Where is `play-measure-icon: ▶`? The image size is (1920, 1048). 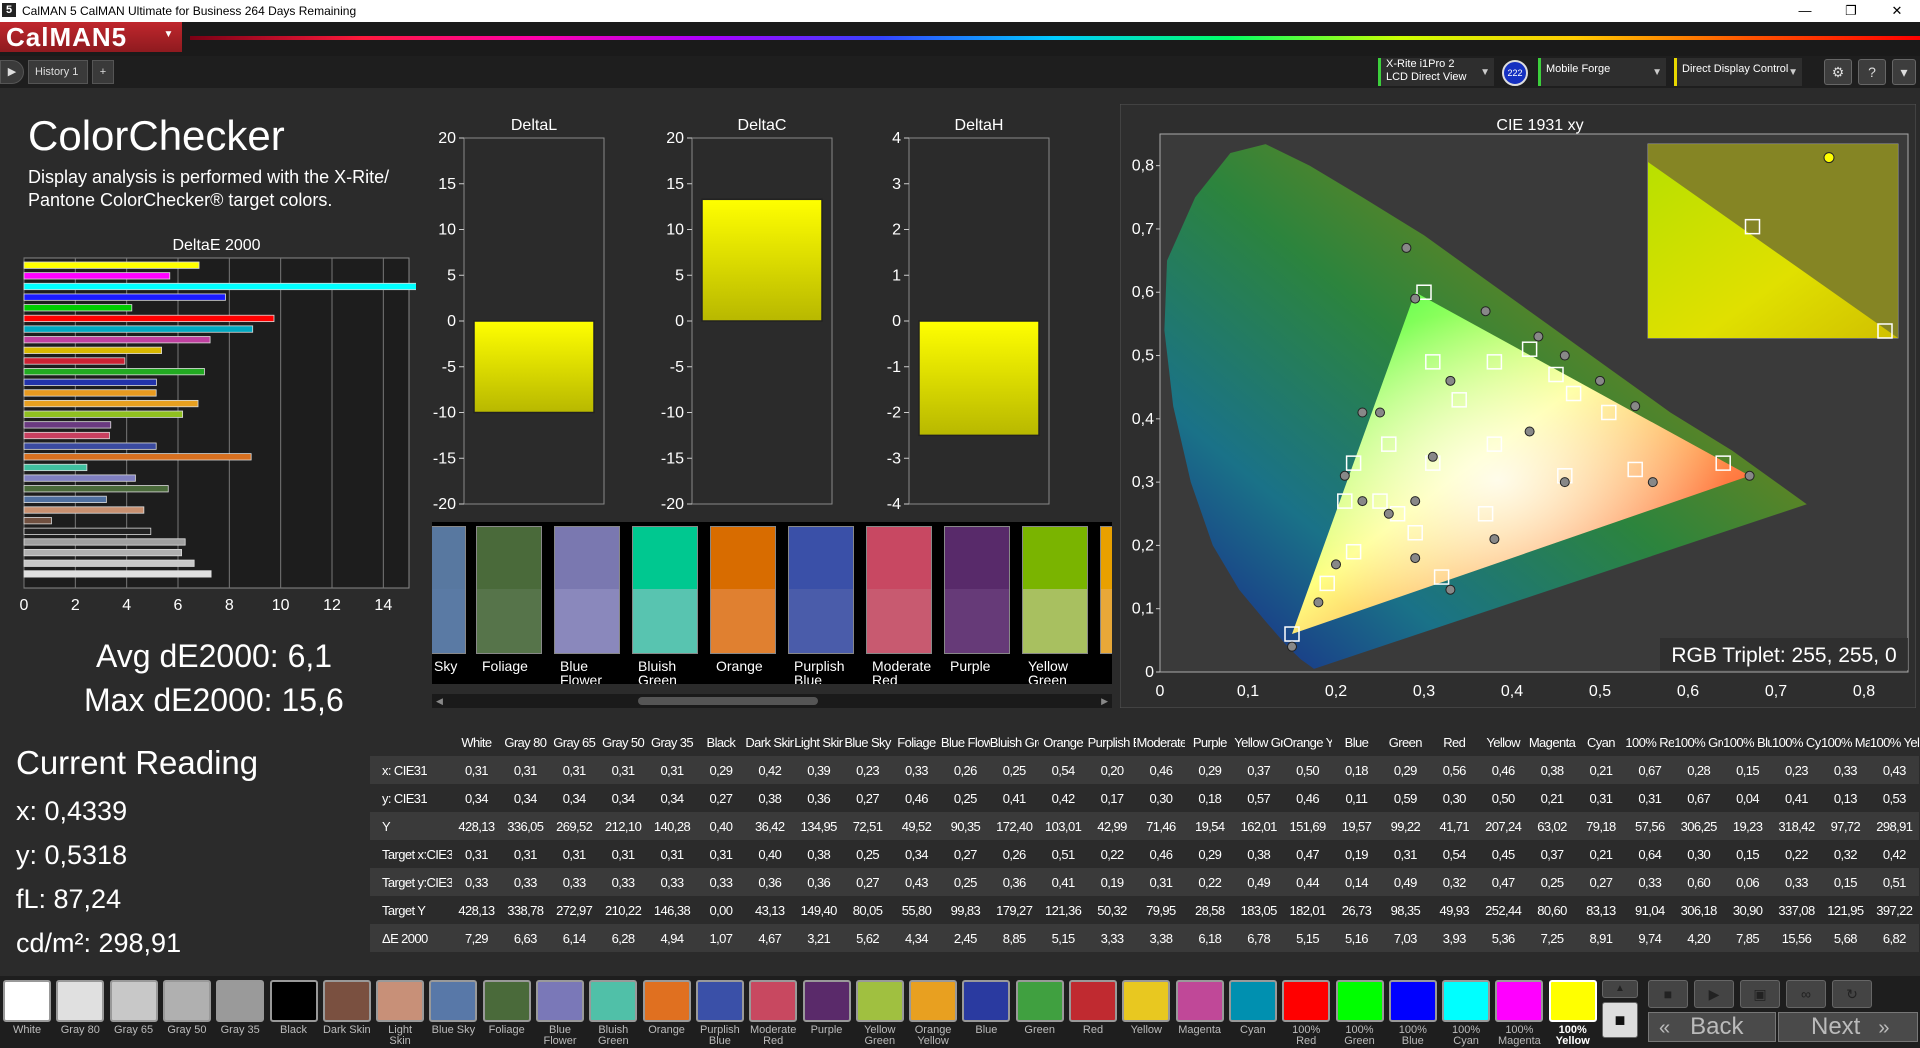 play-measure-icon: ▶ is located at coordinates (1714, 994).